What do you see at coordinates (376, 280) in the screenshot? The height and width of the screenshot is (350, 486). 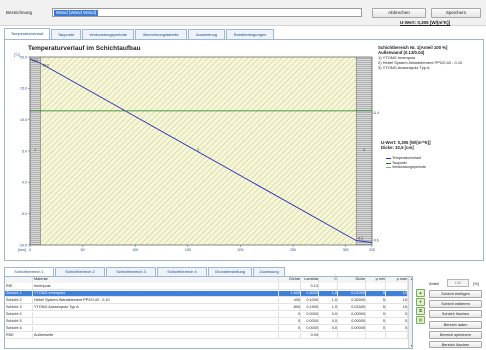 I see `table-header-cell: µ min` at bounding box center [376, 280].